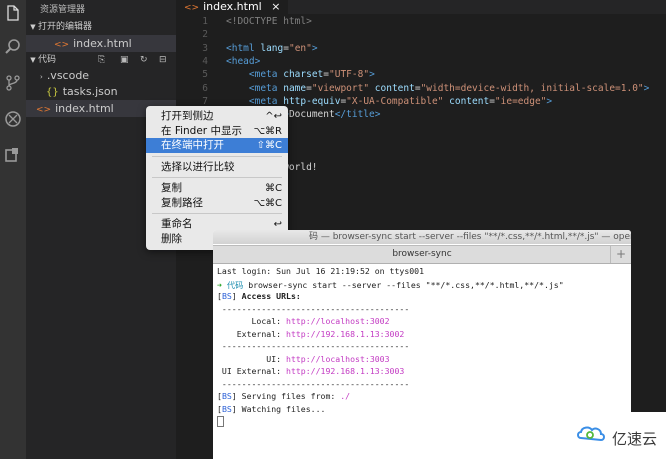 The width and height of the screenshot is (666, 459). Describe the element at coordinates (47, 60) in the screenshot. I see `folder-label: 代码` at that location.